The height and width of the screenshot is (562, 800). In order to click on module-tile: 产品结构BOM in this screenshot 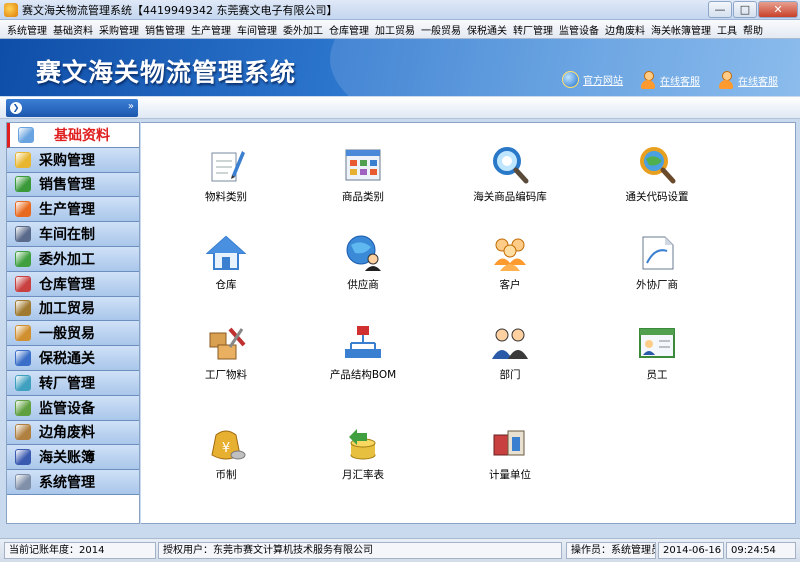, I will do `click(363, 352)`.